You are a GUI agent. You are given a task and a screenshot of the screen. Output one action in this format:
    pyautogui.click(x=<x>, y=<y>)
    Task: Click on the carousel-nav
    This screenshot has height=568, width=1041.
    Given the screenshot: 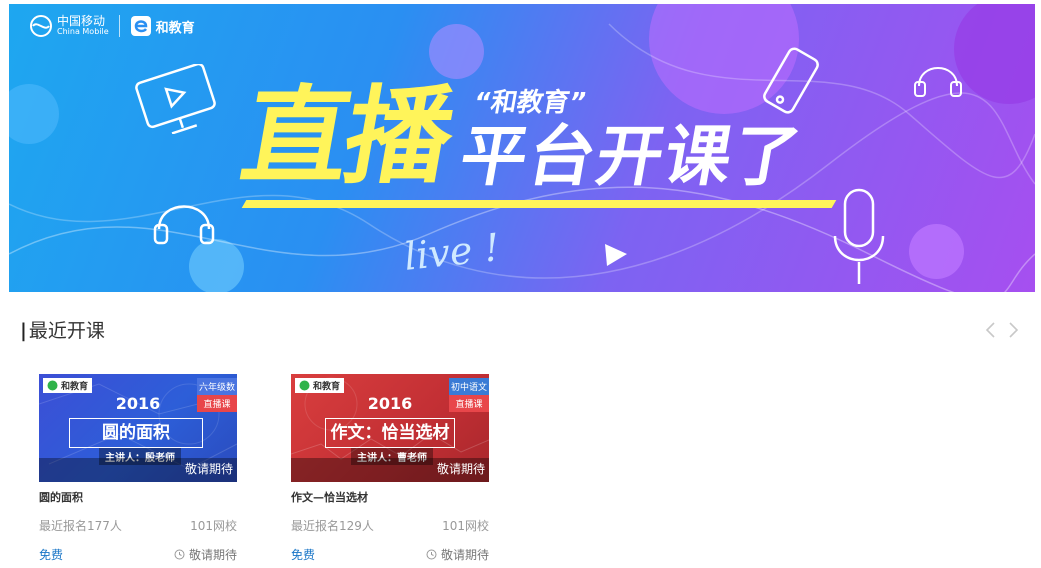 What is the action you would take?
    pyautogui.click(x=1002, y=330)
    